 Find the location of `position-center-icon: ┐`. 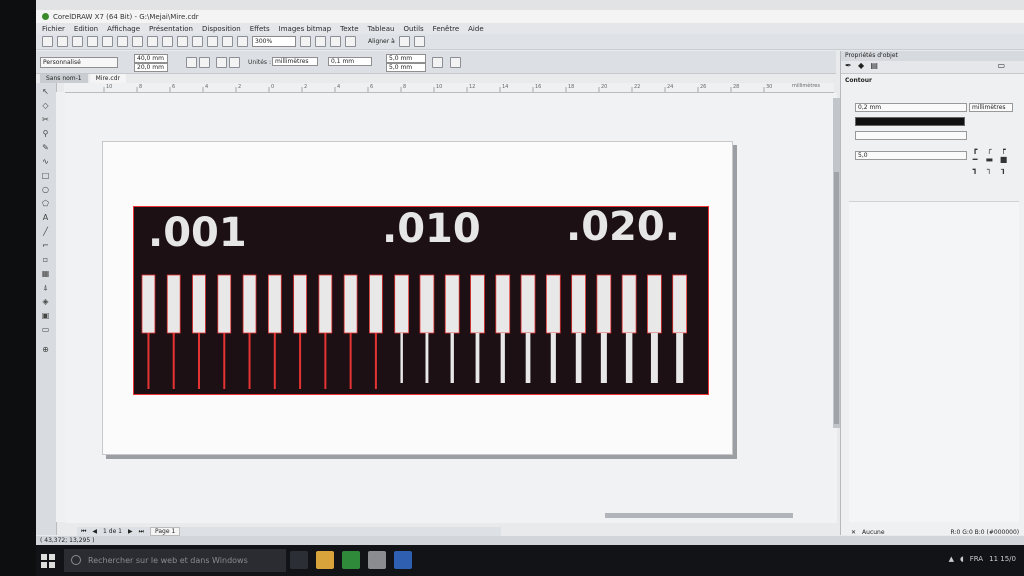

position-center-icon: ┐ is located at coordinates (989, 170).